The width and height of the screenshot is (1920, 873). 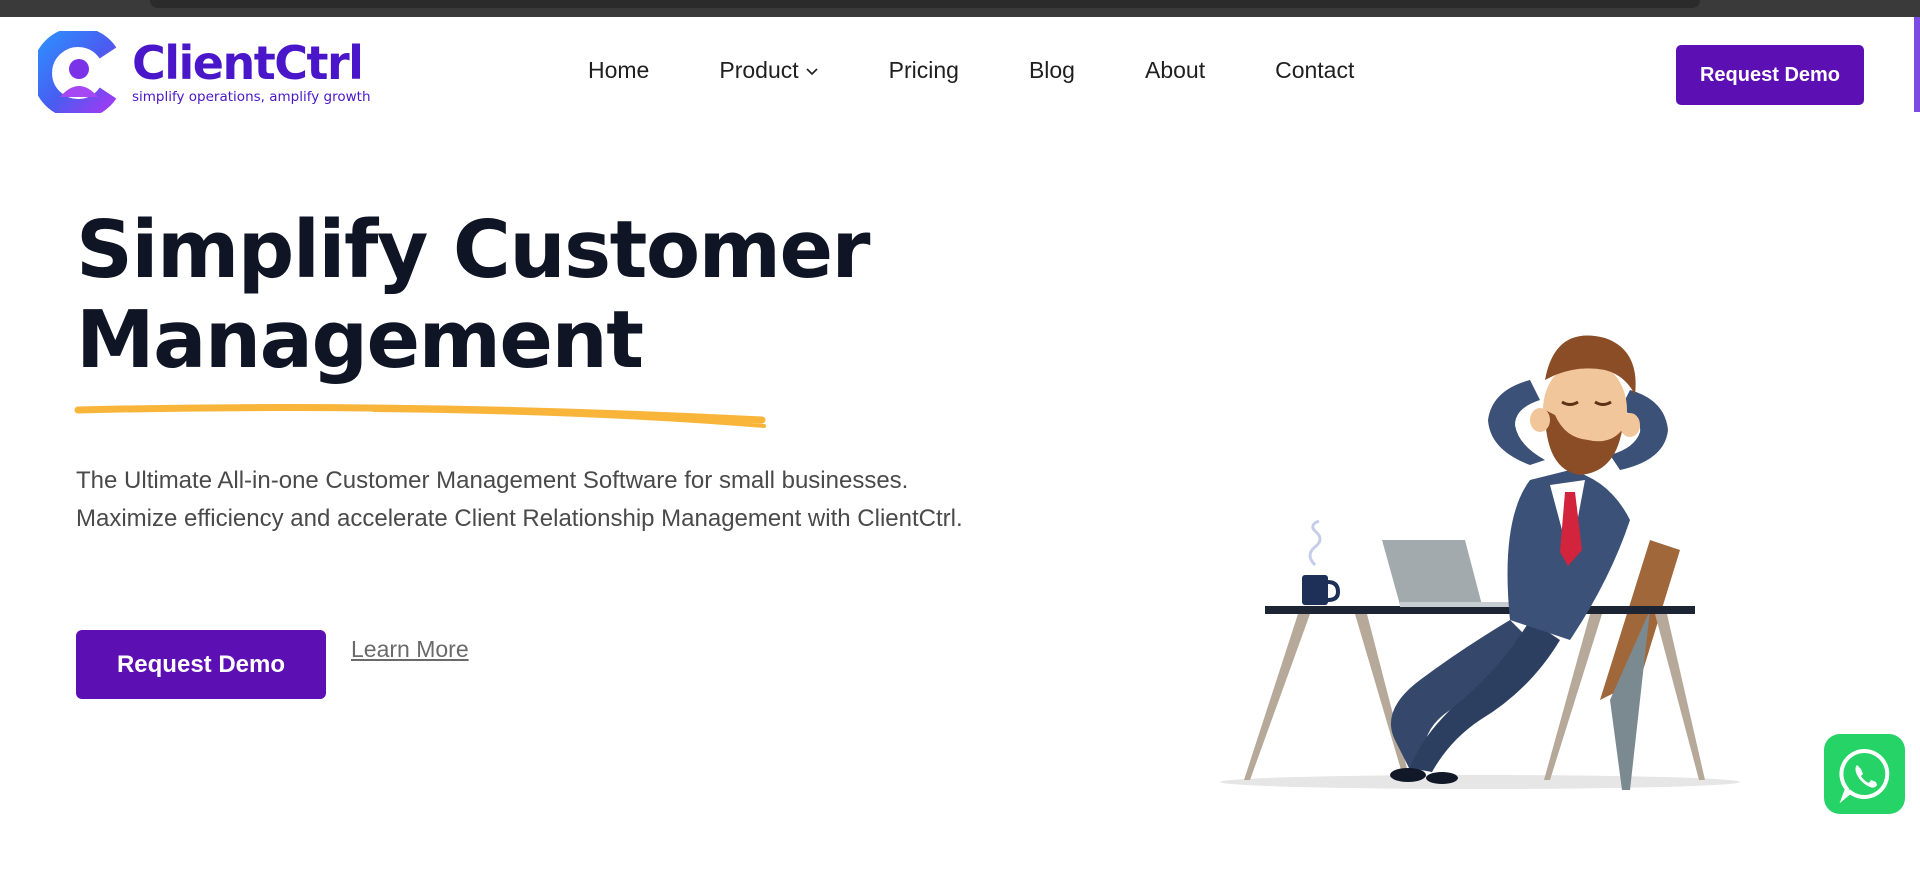 What do you see at coordinates (76, 73) in the screenshot?
I see `logo-mark-icon` at bounding box center [76, 73].